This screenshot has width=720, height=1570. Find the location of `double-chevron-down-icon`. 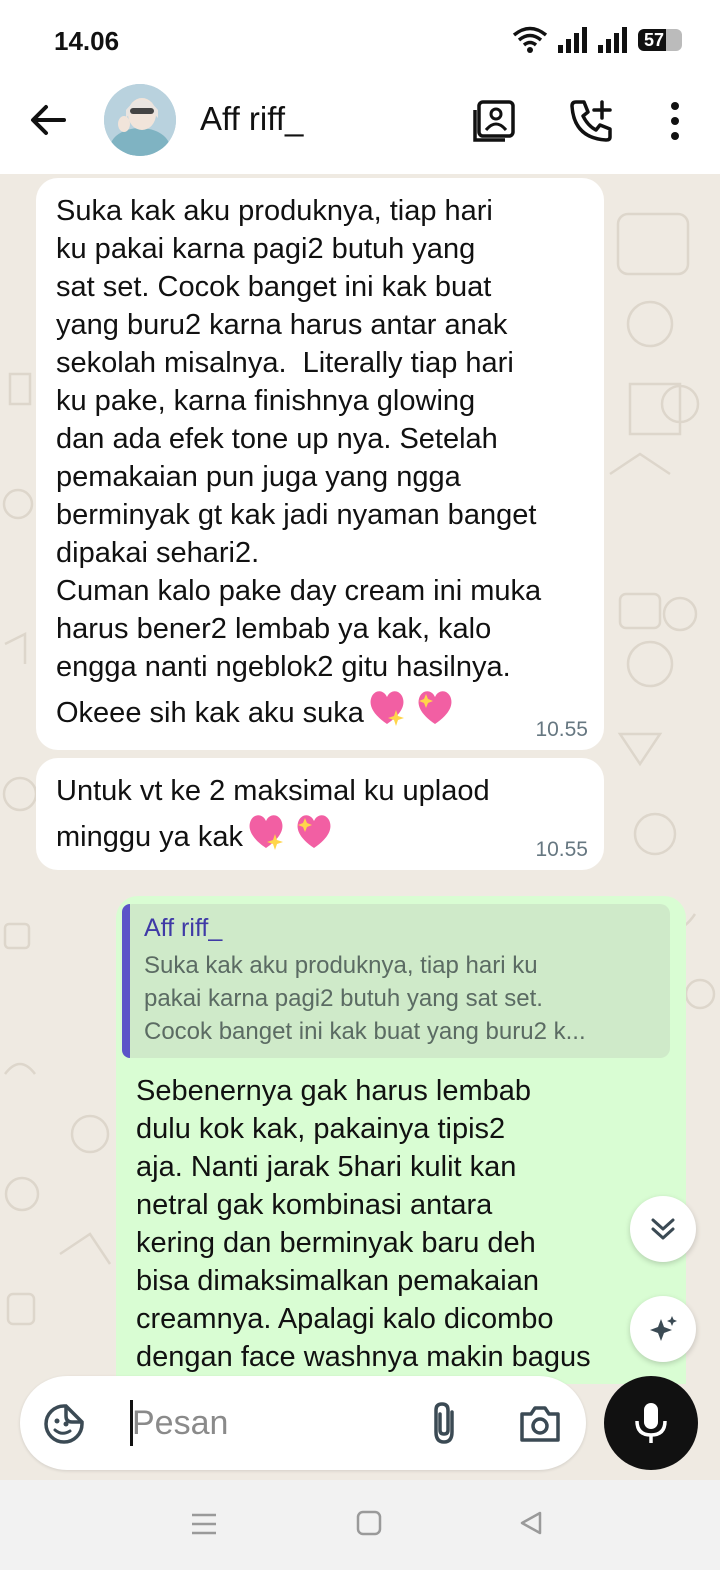

double-chevron-down-icon is located at coordinates (663, 1229).